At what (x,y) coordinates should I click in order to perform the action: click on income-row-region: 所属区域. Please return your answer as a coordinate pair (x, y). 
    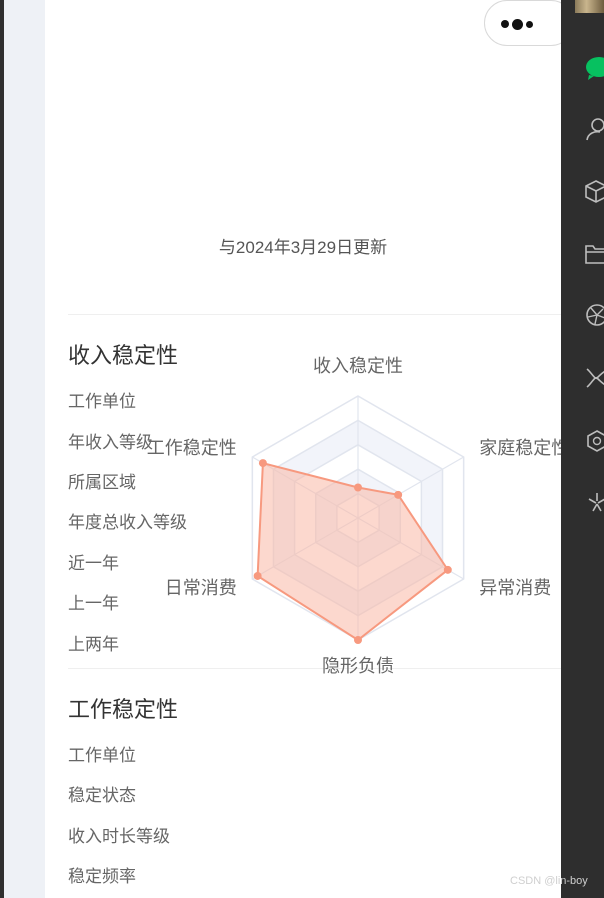
    Looking at the image, I should click on (102, 482).